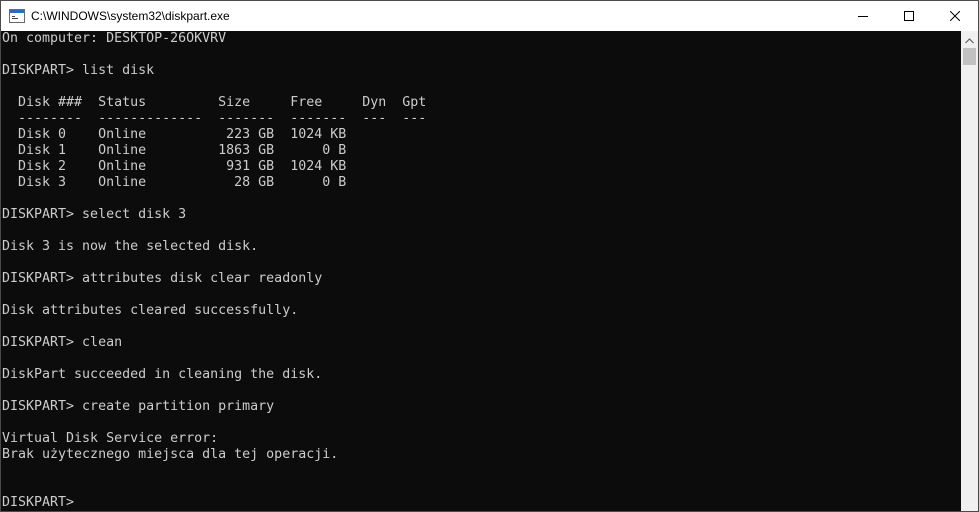  Describe the element at coordinates (130, 246) in the screenshot. I see `console-line: Disk 3 is now the selected disk.` at that location.